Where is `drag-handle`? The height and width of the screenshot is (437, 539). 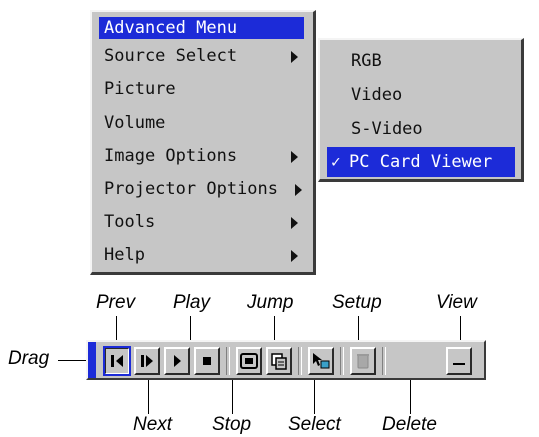 drag-handle is located at coordinates (92, 360).